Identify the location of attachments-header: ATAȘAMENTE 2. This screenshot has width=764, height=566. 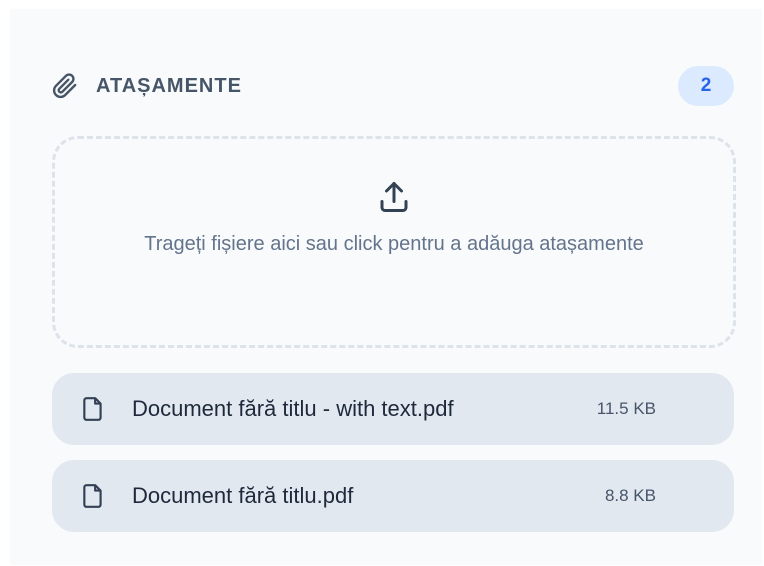
(393, 86).